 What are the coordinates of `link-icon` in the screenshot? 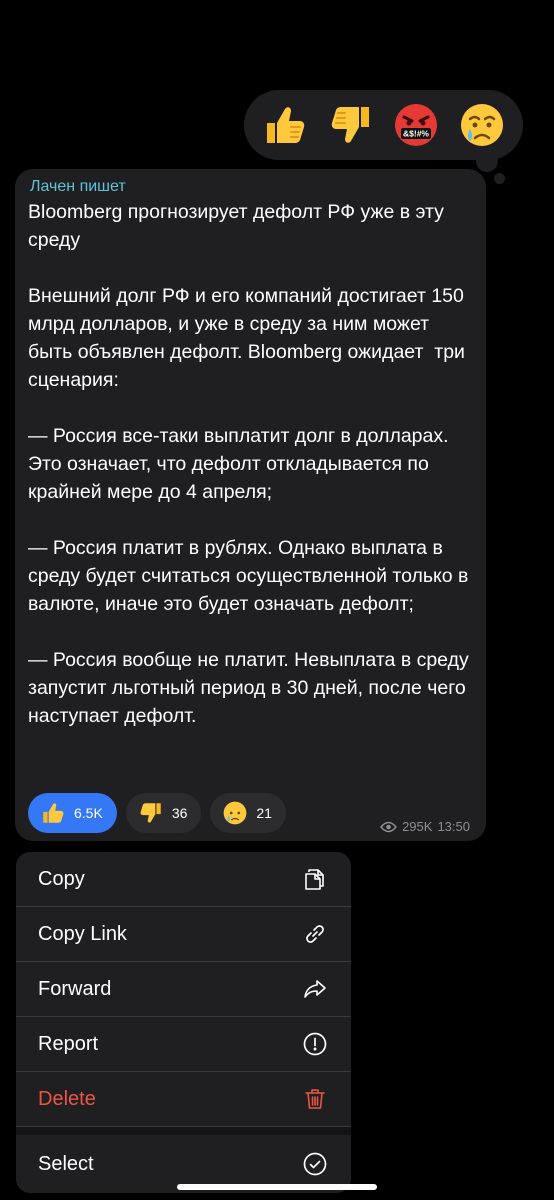 It's located at (315, 934).